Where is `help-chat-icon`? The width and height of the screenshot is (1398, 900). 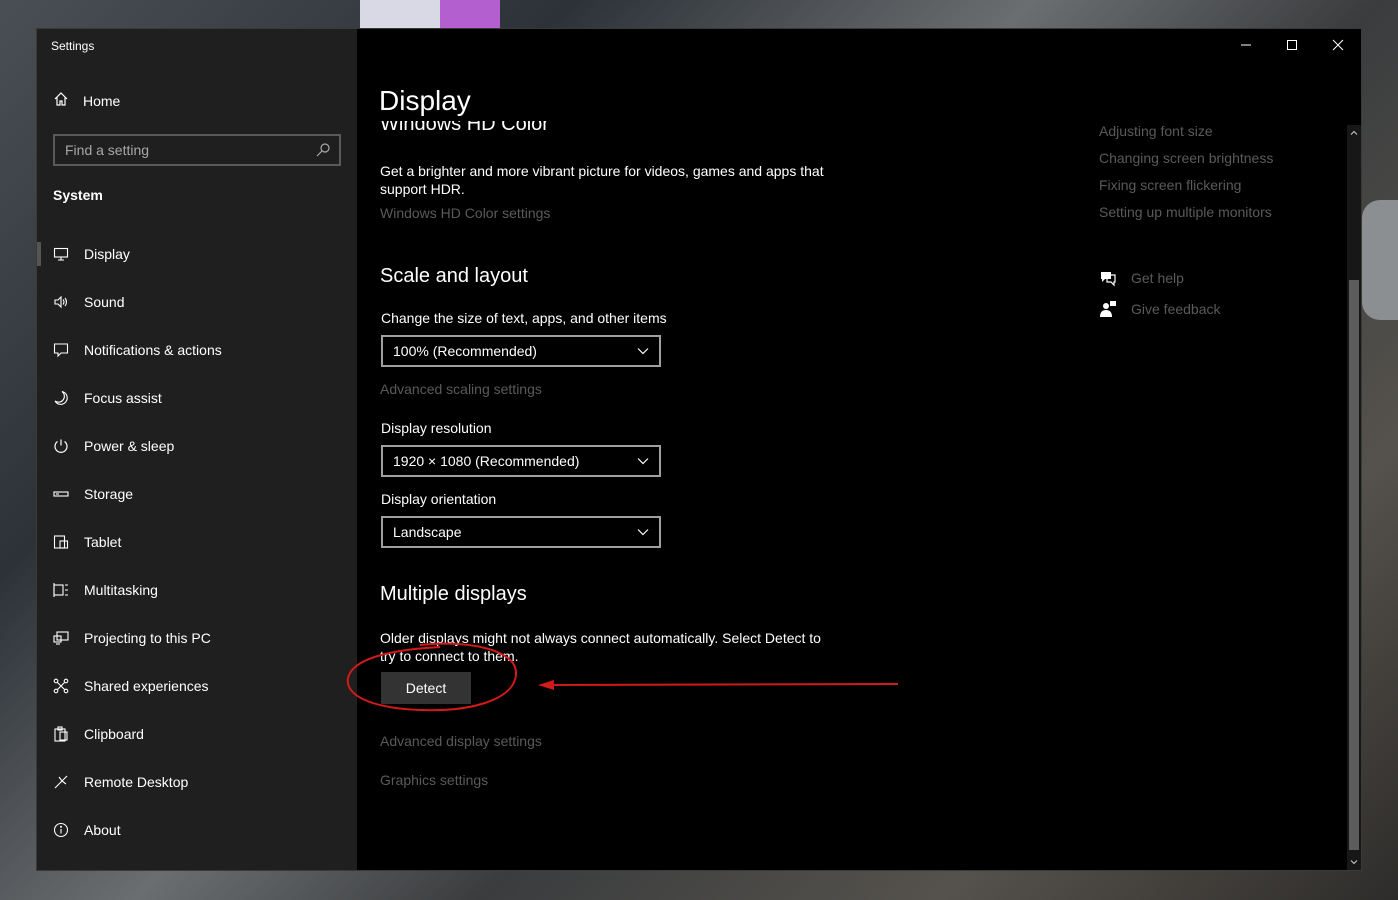
help-chat-icon is located at coordinates (1108, 279).